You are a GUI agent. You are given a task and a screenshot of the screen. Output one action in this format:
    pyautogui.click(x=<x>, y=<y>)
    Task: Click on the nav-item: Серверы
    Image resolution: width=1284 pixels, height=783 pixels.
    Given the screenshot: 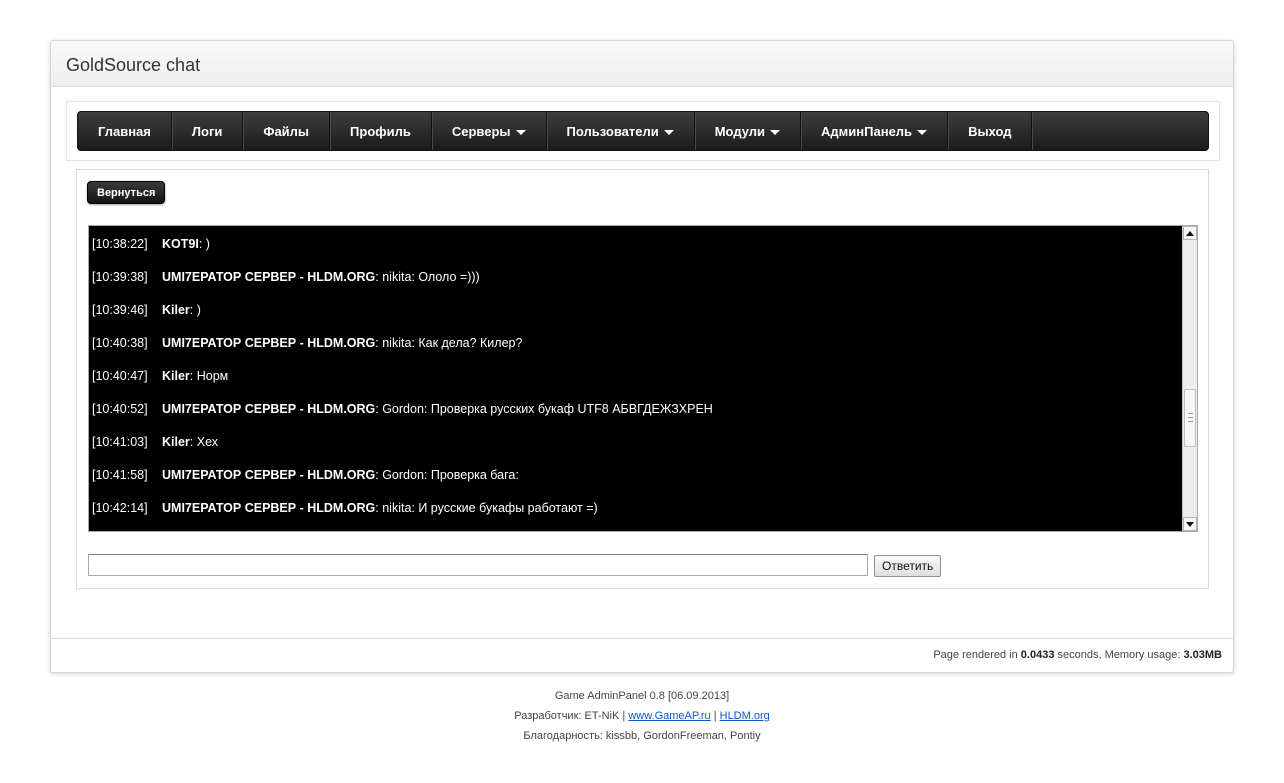 What is the action you would take?
    pyautogui.click(x=489, y=131)
    